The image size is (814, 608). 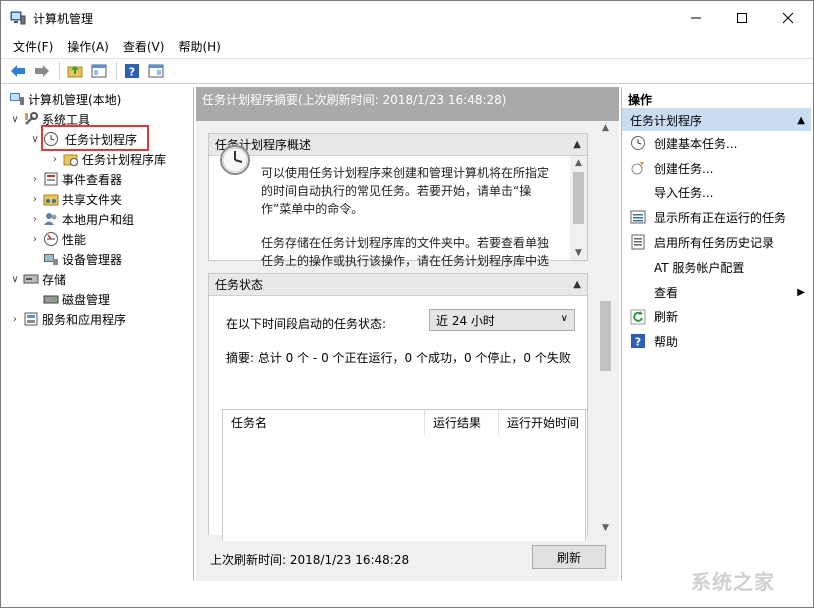 What do you see at coordinates (742, 18) in the screenshot?
I see `maximize-button` at bounding box center [742, 18].